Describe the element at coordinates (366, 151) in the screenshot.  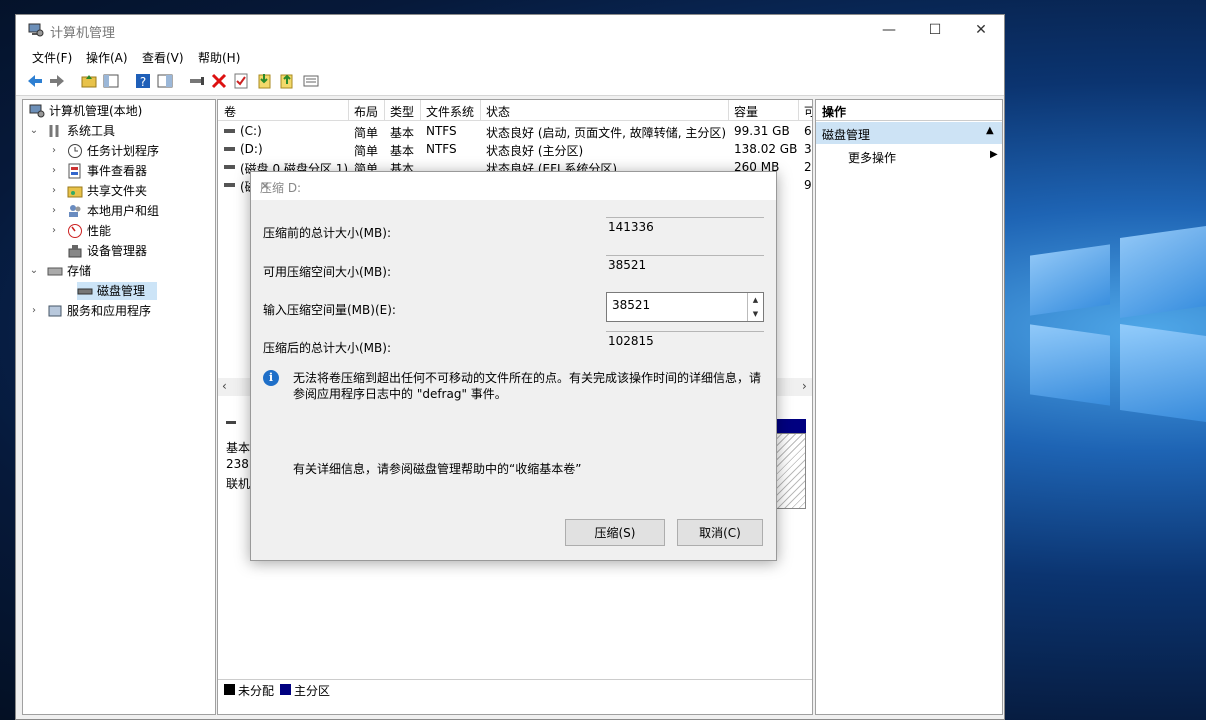
I see `cell-layout: 简单` at that location.